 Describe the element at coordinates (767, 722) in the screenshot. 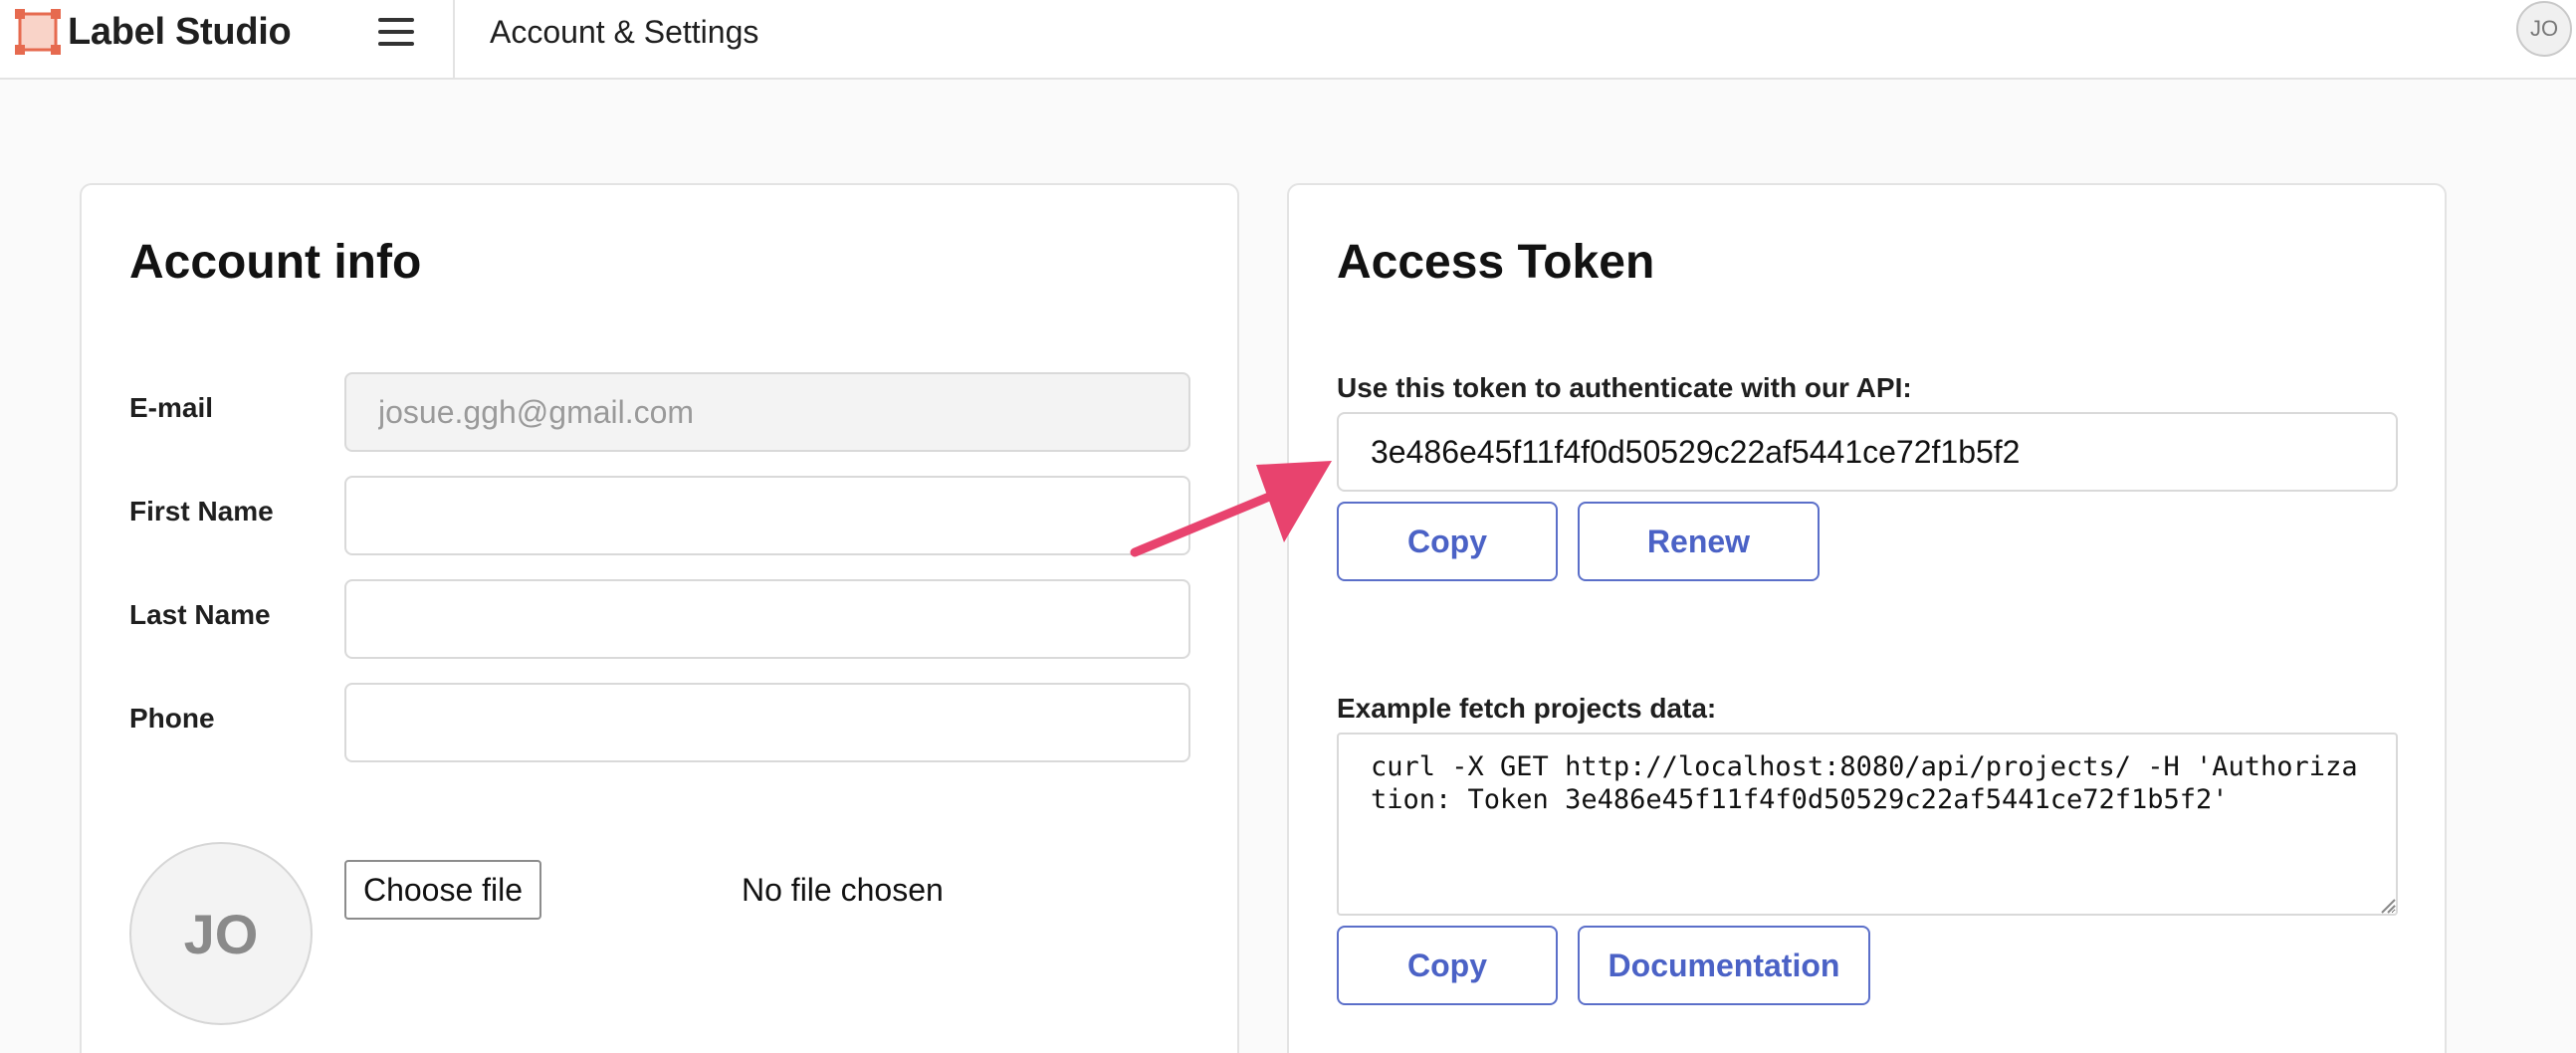

I see `phone-field` at that location.